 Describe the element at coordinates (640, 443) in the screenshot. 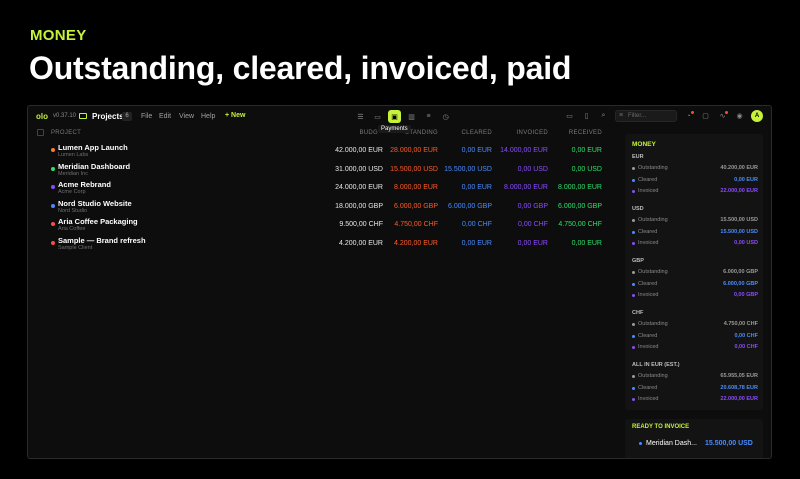

I see `ready-status-dot` at that location.